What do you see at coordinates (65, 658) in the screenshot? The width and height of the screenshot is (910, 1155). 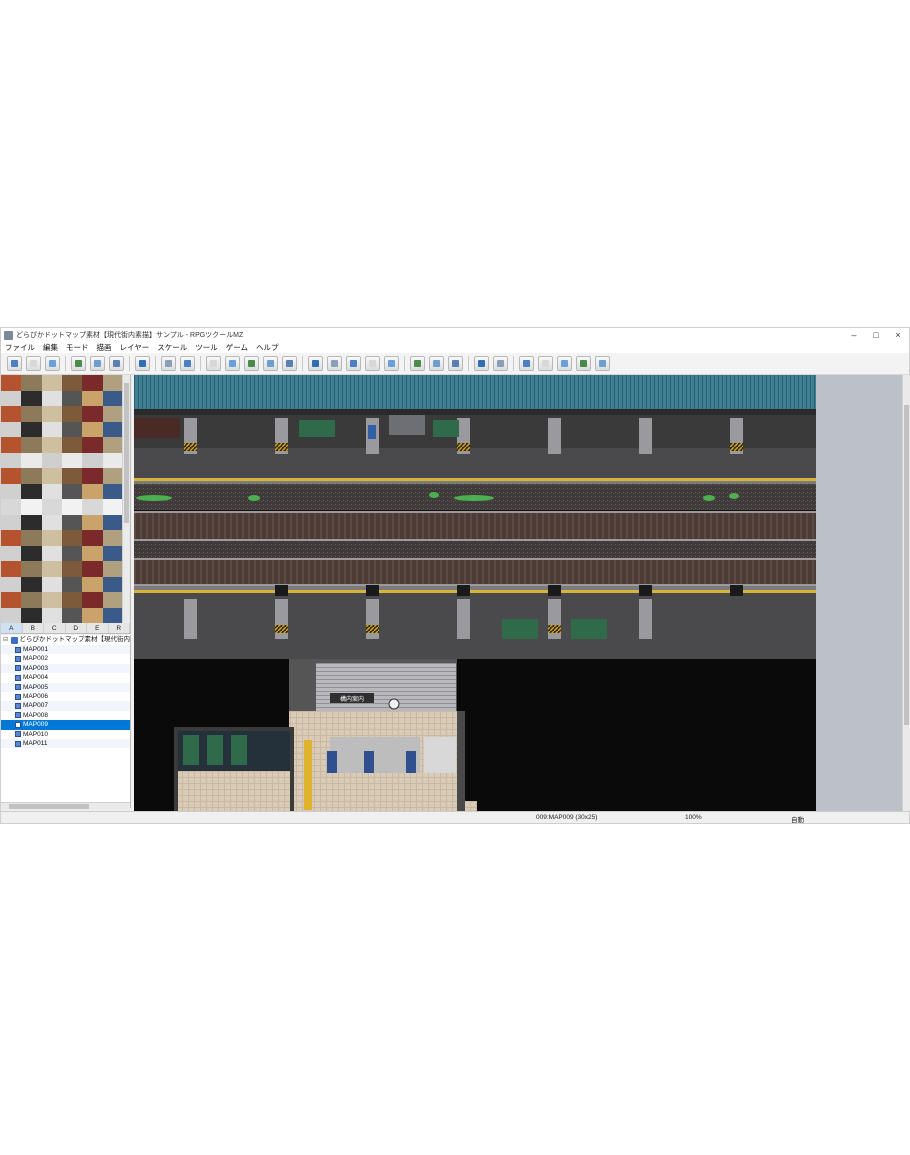 I see `map-tree-item: MAP002` at bounding box center [65, 658].